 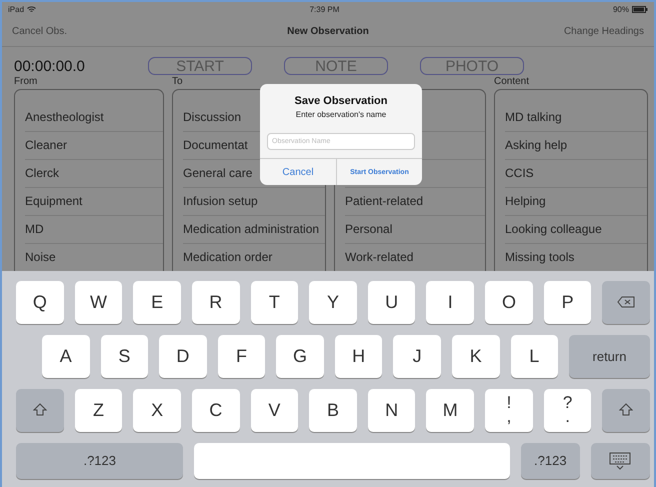 I want to click on space-key, so click(x=352, y=461).